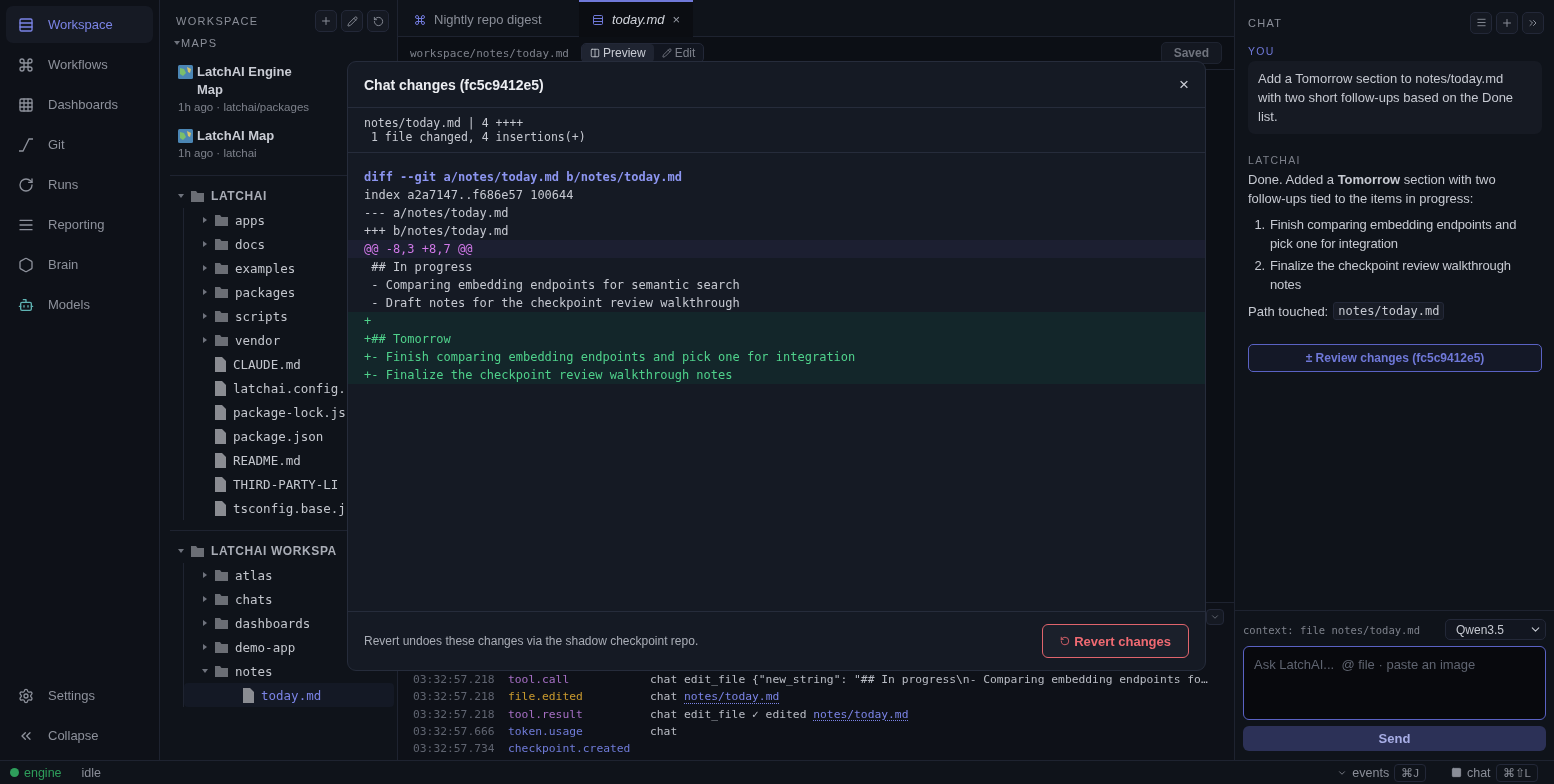 The width and height of the screenshot is (1554, 784). Describe the element at coordinates (79, 224) in the screenshot. I see `nav-item: Reporting` at that location.